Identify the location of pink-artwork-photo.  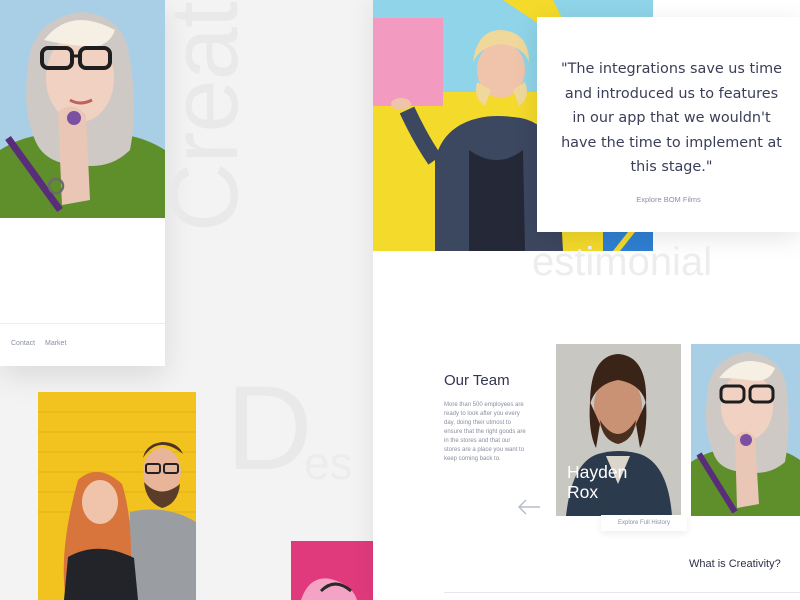
(332, 570).